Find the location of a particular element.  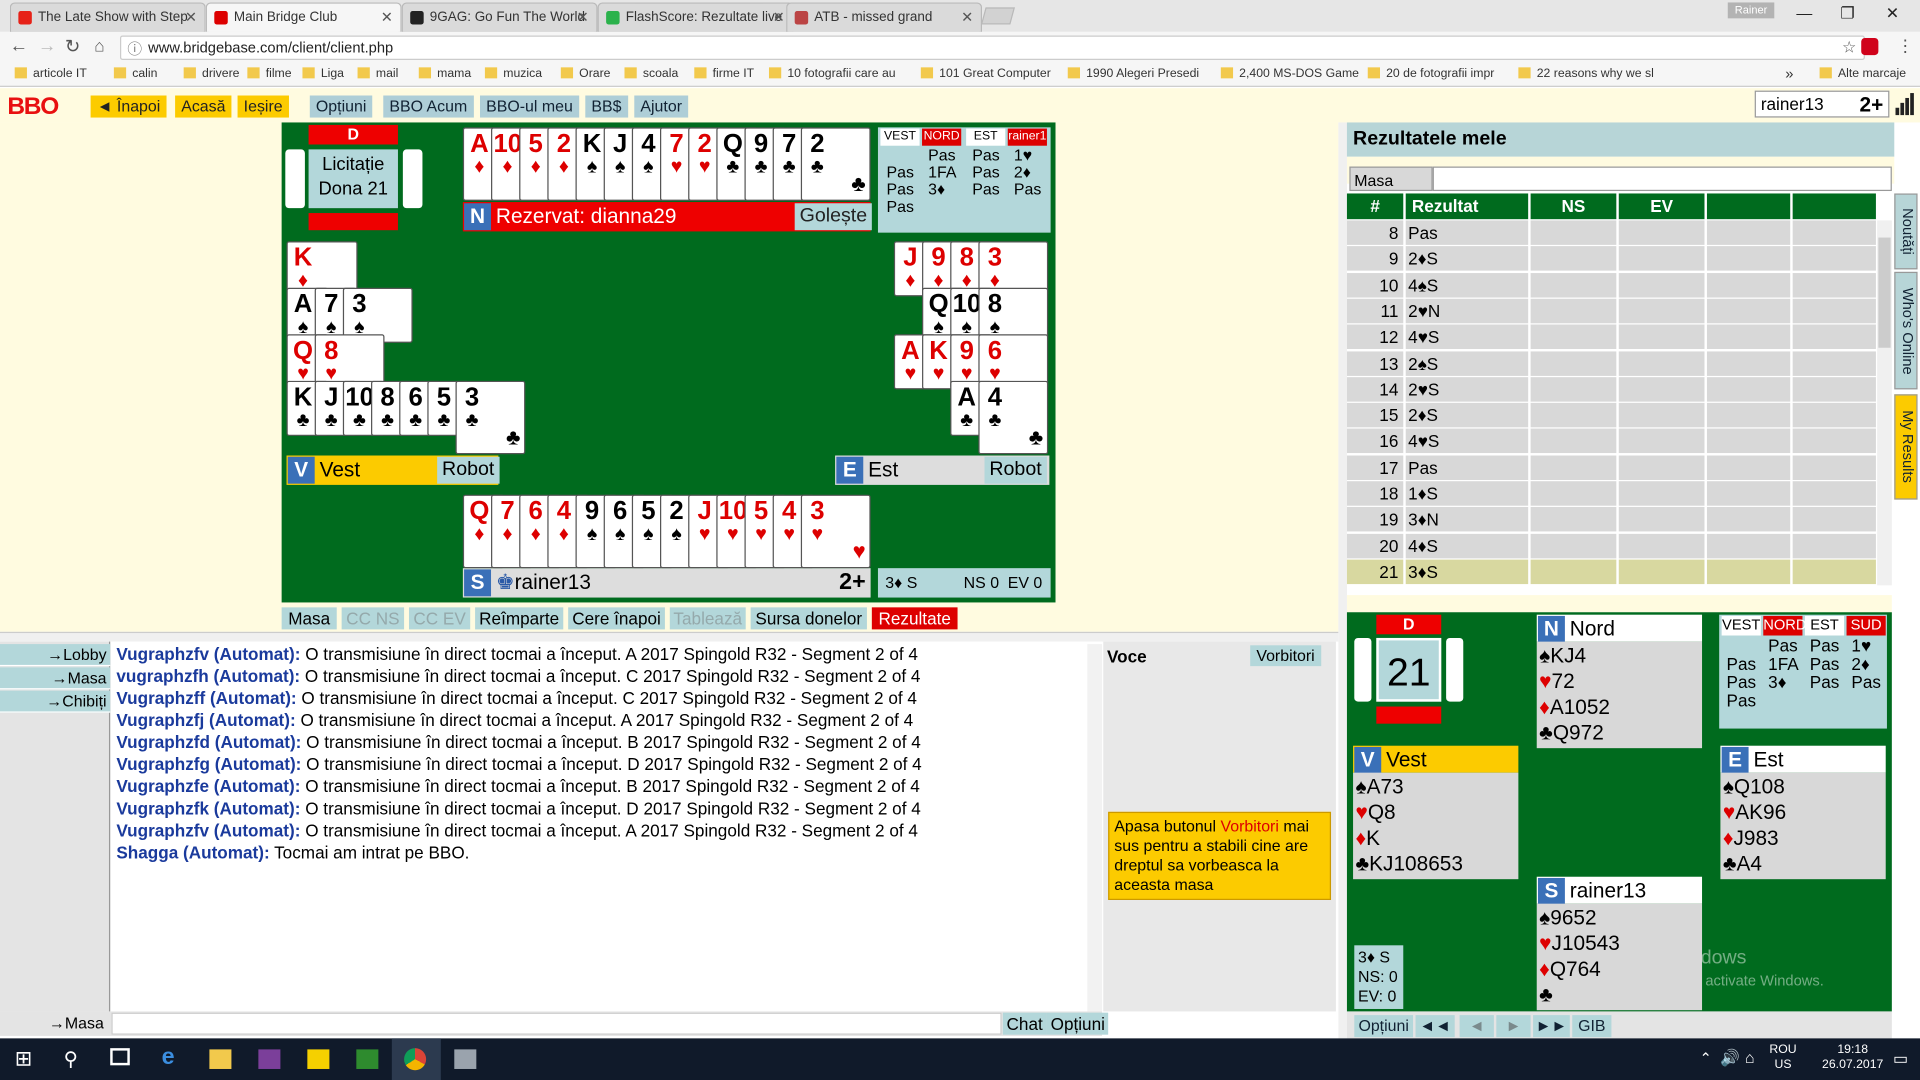

nav-button: Ajutor is located at coordinates (661, 106).